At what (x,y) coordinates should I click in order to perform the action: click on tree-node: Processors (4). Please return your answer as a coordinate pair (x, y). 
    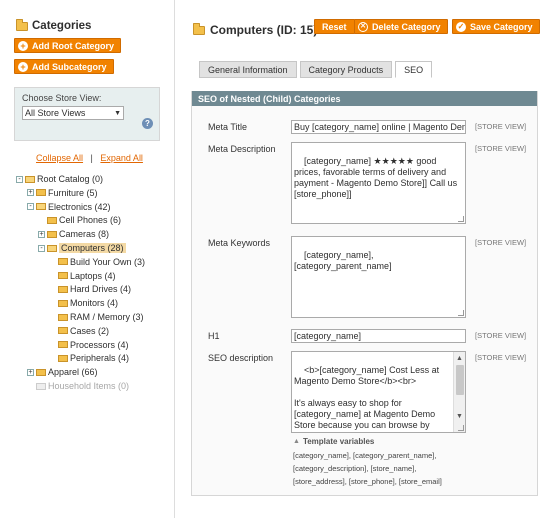
    Looking at the image, I should click on (89, 345).